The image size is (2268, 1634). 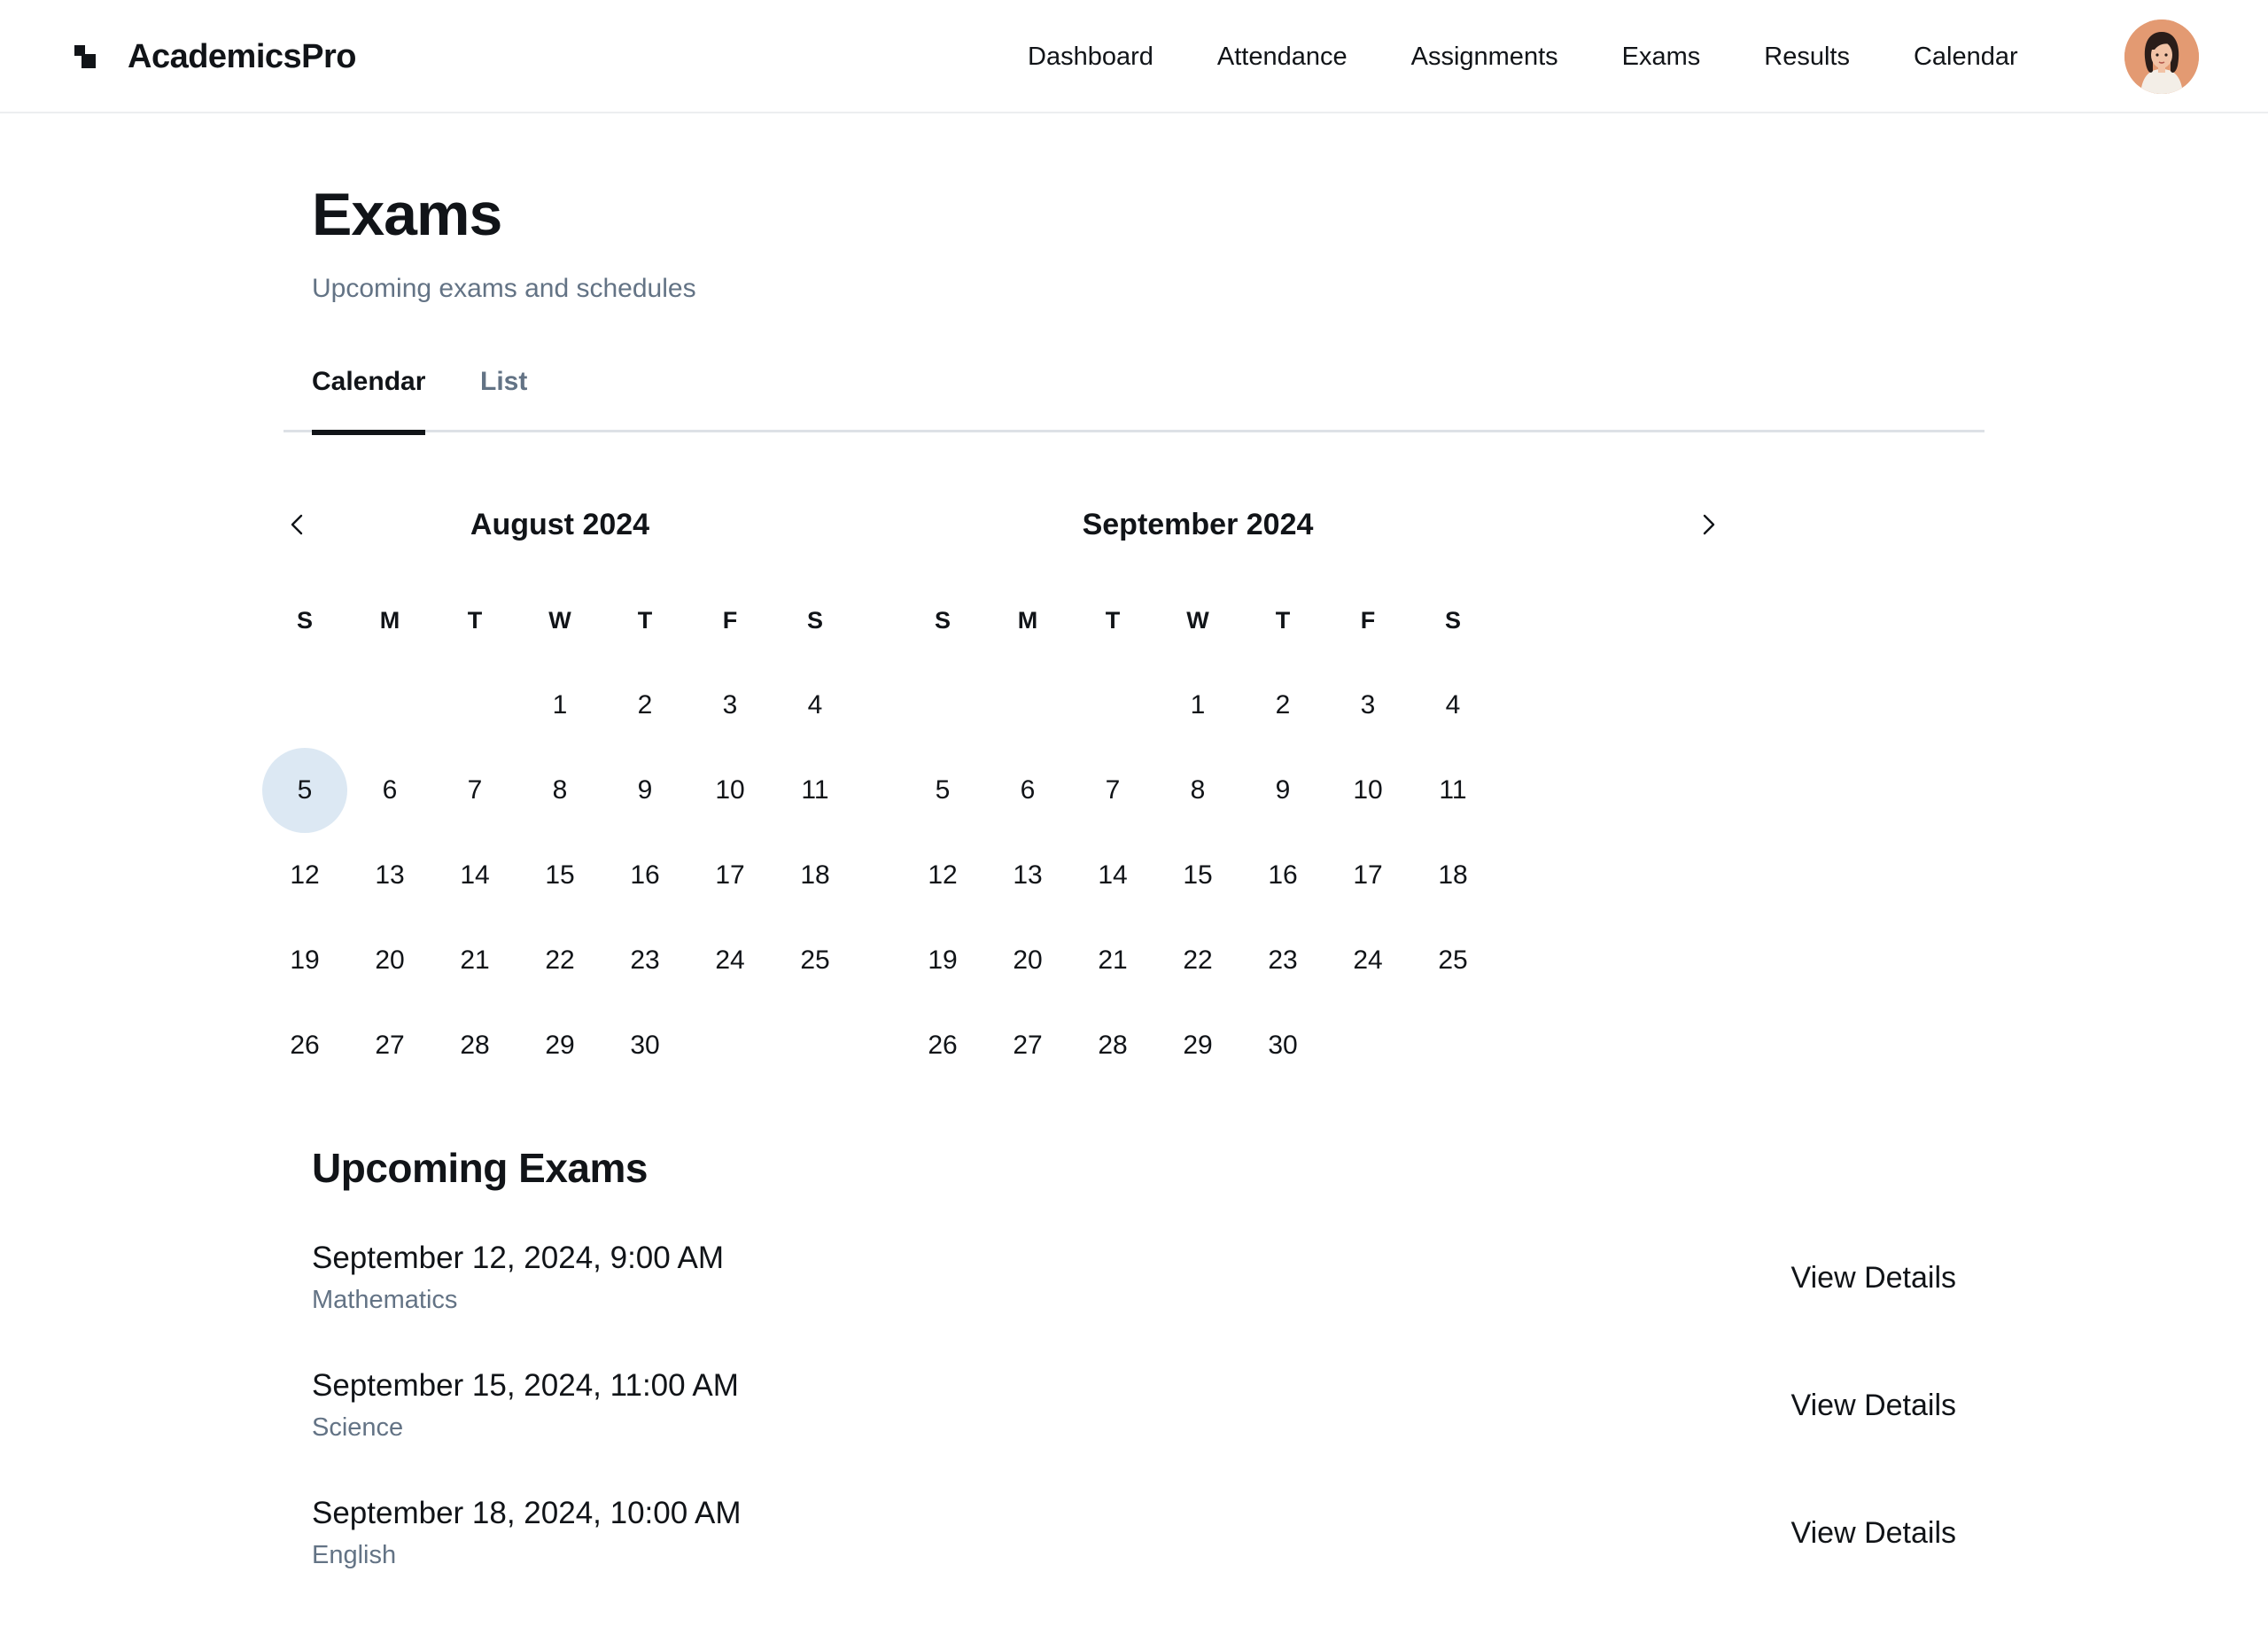 I want to click on next-month-button, so click(x=1708, y=524).